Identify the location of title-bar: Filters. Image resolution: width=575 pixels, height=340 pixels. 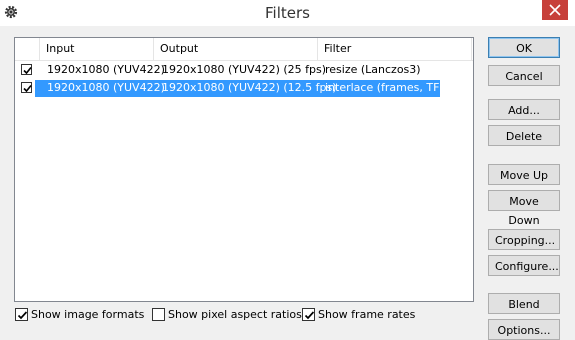
(287, 13).